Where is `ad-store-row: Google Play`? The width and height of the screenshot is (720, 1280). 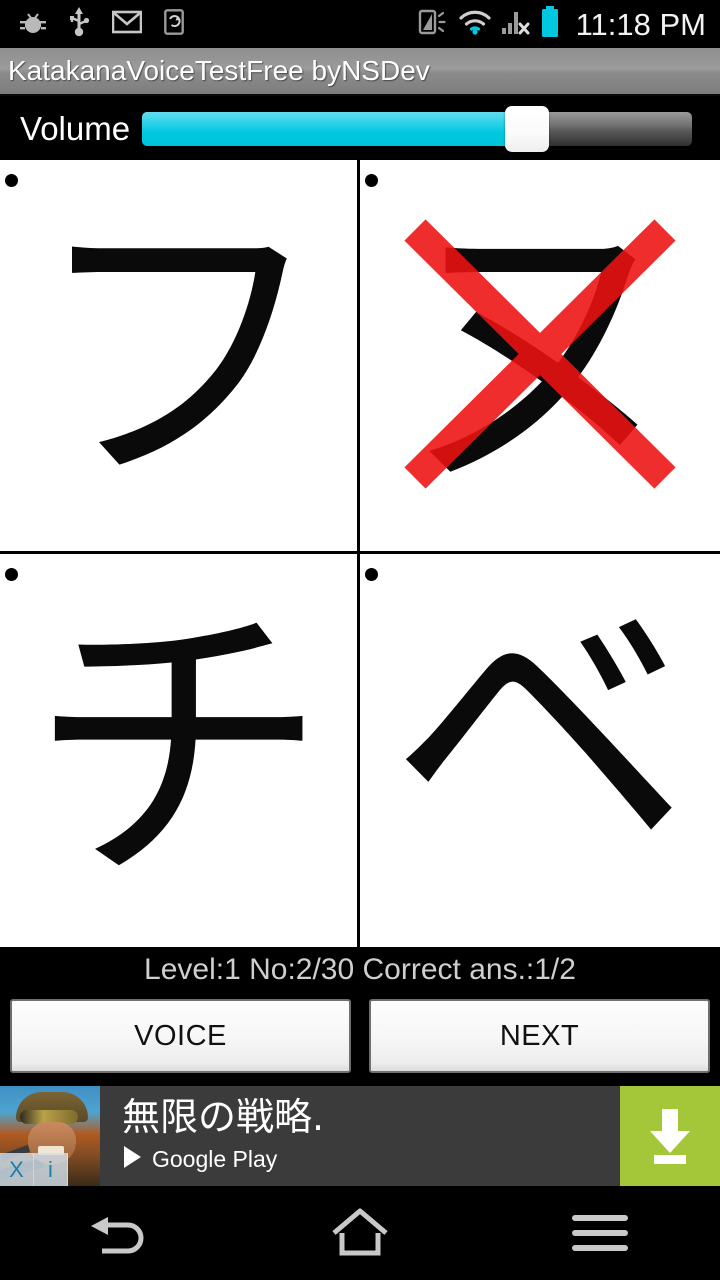
ad-store-row: Google Play is located at coordinates (371, 1159).